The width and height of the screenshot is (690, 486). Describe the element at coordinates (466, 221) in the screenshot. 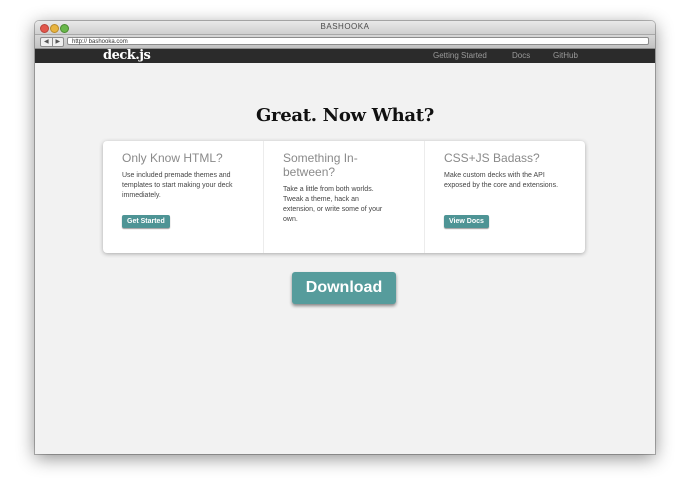

I see `view-docs-button: View Docs` at that location.